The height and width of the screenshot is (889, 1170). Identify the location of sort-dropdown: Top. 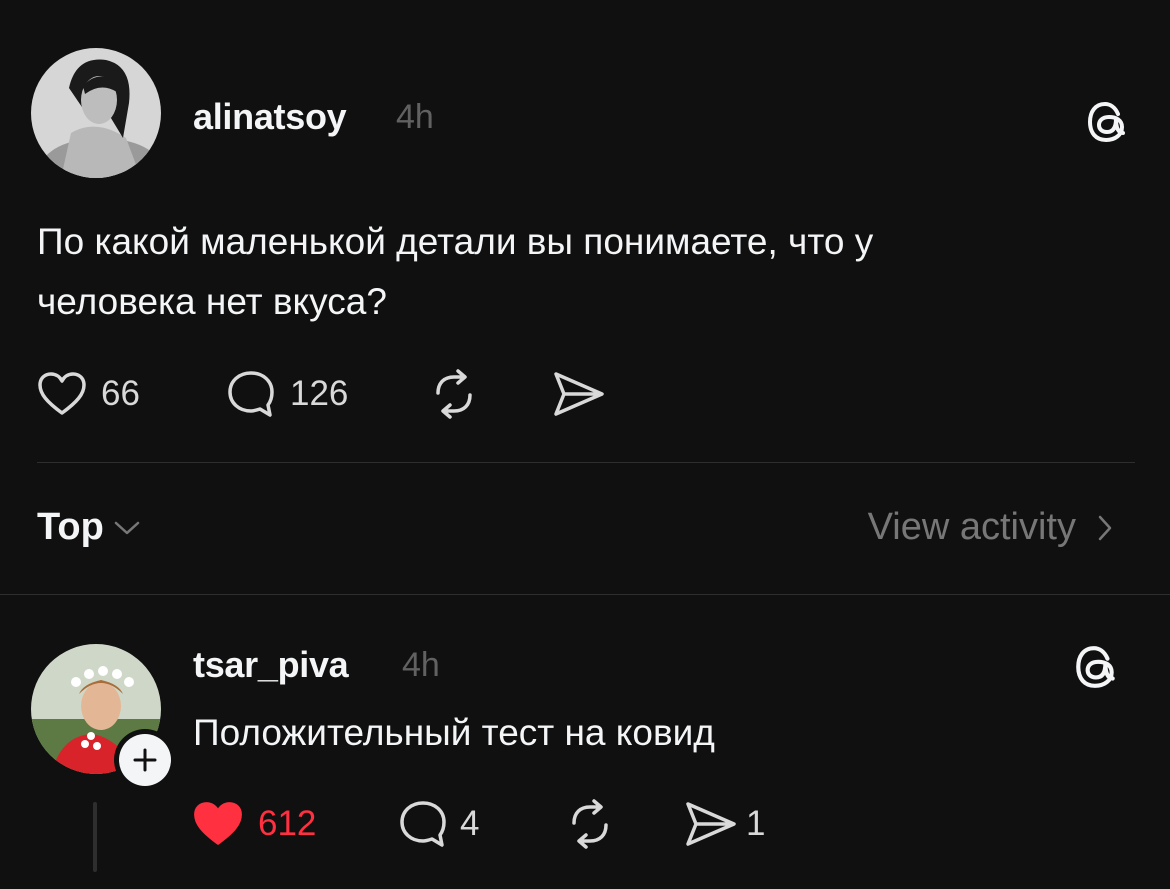
(88, 527).